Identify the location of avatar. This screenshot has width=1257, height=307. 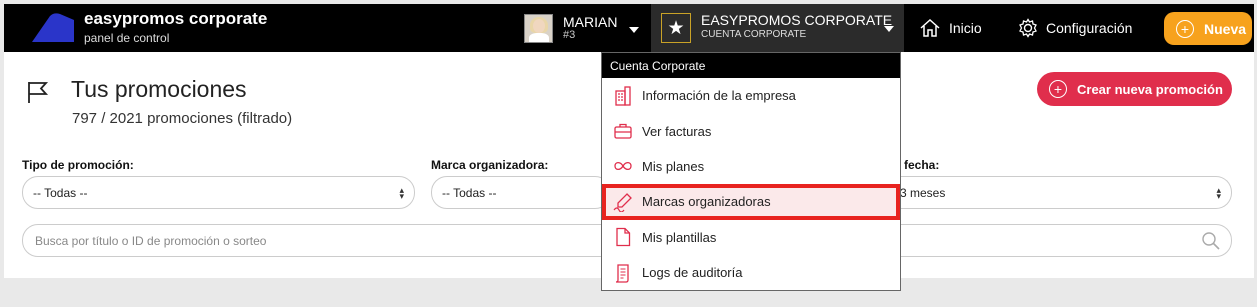
(538, 28).